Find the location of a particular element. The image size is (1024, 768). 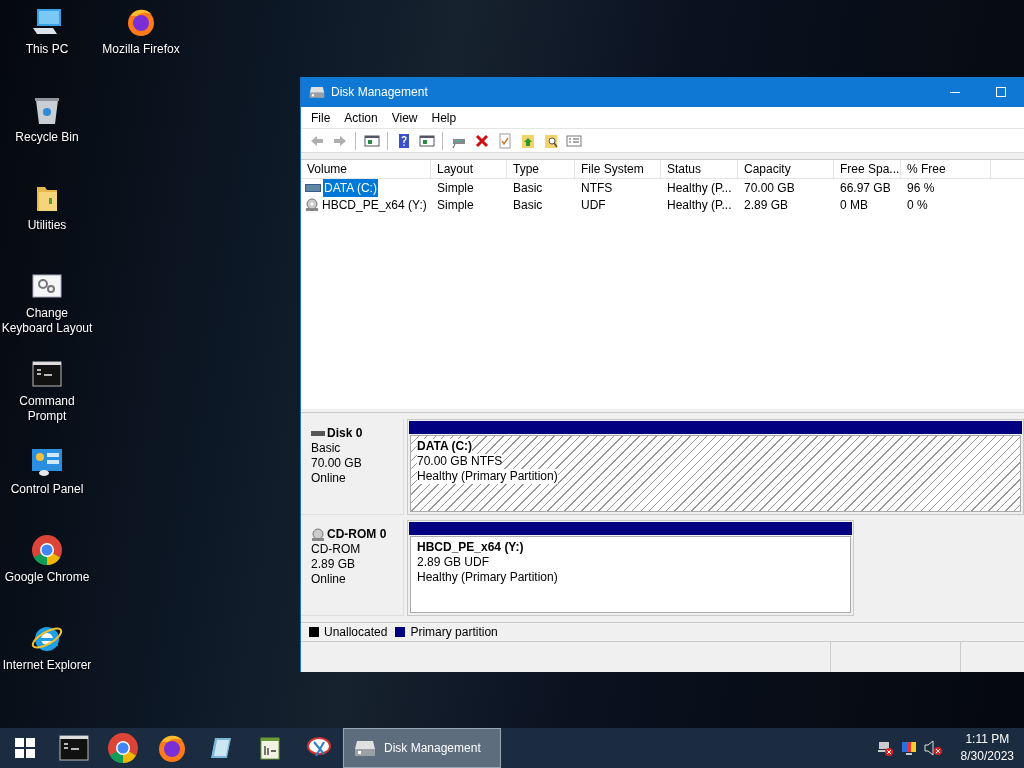

disk-name: CD-ROM 0 is located at coordinates (357, 534).